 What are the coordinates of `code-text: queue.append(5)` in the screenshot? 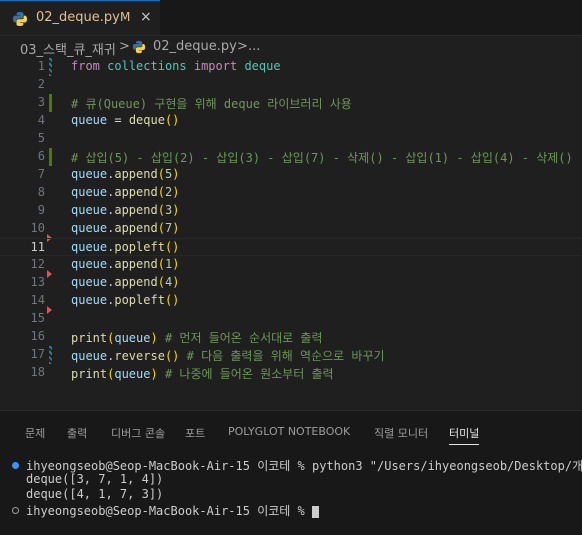 It's located at (125, 174).